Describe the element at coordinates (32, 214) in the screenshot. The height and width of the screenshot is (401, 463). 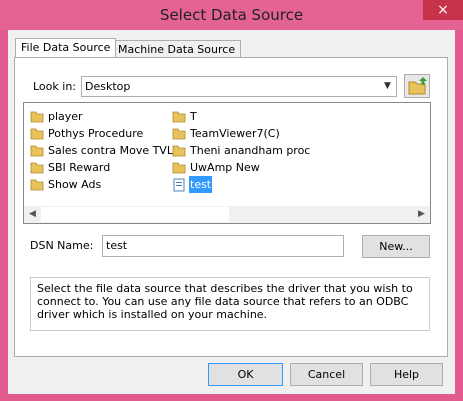
I see `chevron-left-icon: ◀` at that location.